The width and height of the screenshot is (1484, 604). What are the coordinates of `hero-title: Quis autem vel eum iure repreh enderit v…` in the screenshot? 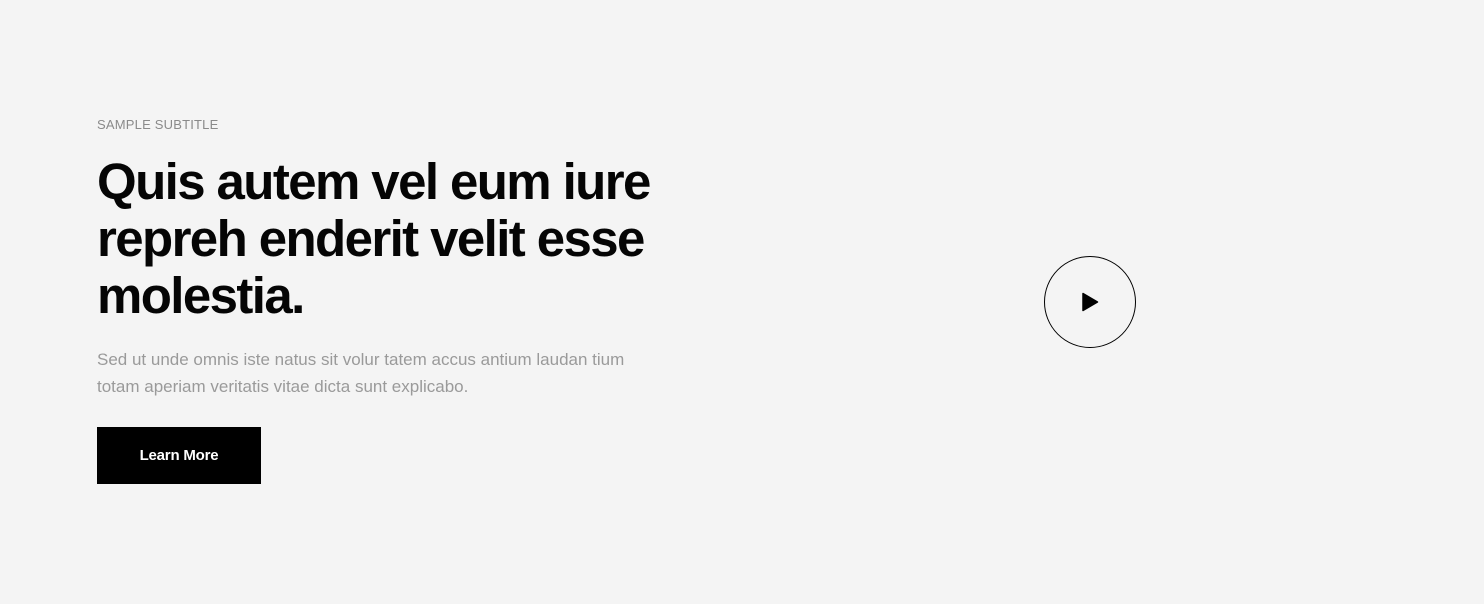 It's located at (374, 238).